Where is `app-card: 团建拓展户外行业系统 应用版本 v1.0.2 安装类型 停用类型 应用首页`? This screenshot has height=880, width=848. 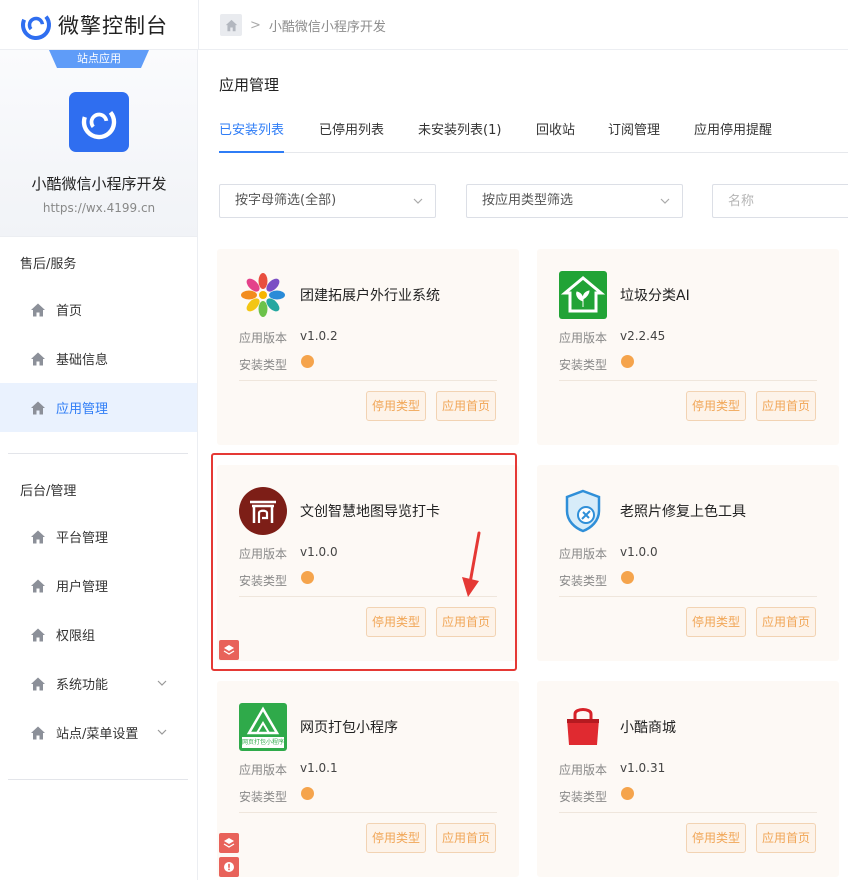 app-card: 团建拓展户外行业系统 应用版本 v1.0.2 安装类型 停用类型 应用首页 is located at coordinates (368, 347).